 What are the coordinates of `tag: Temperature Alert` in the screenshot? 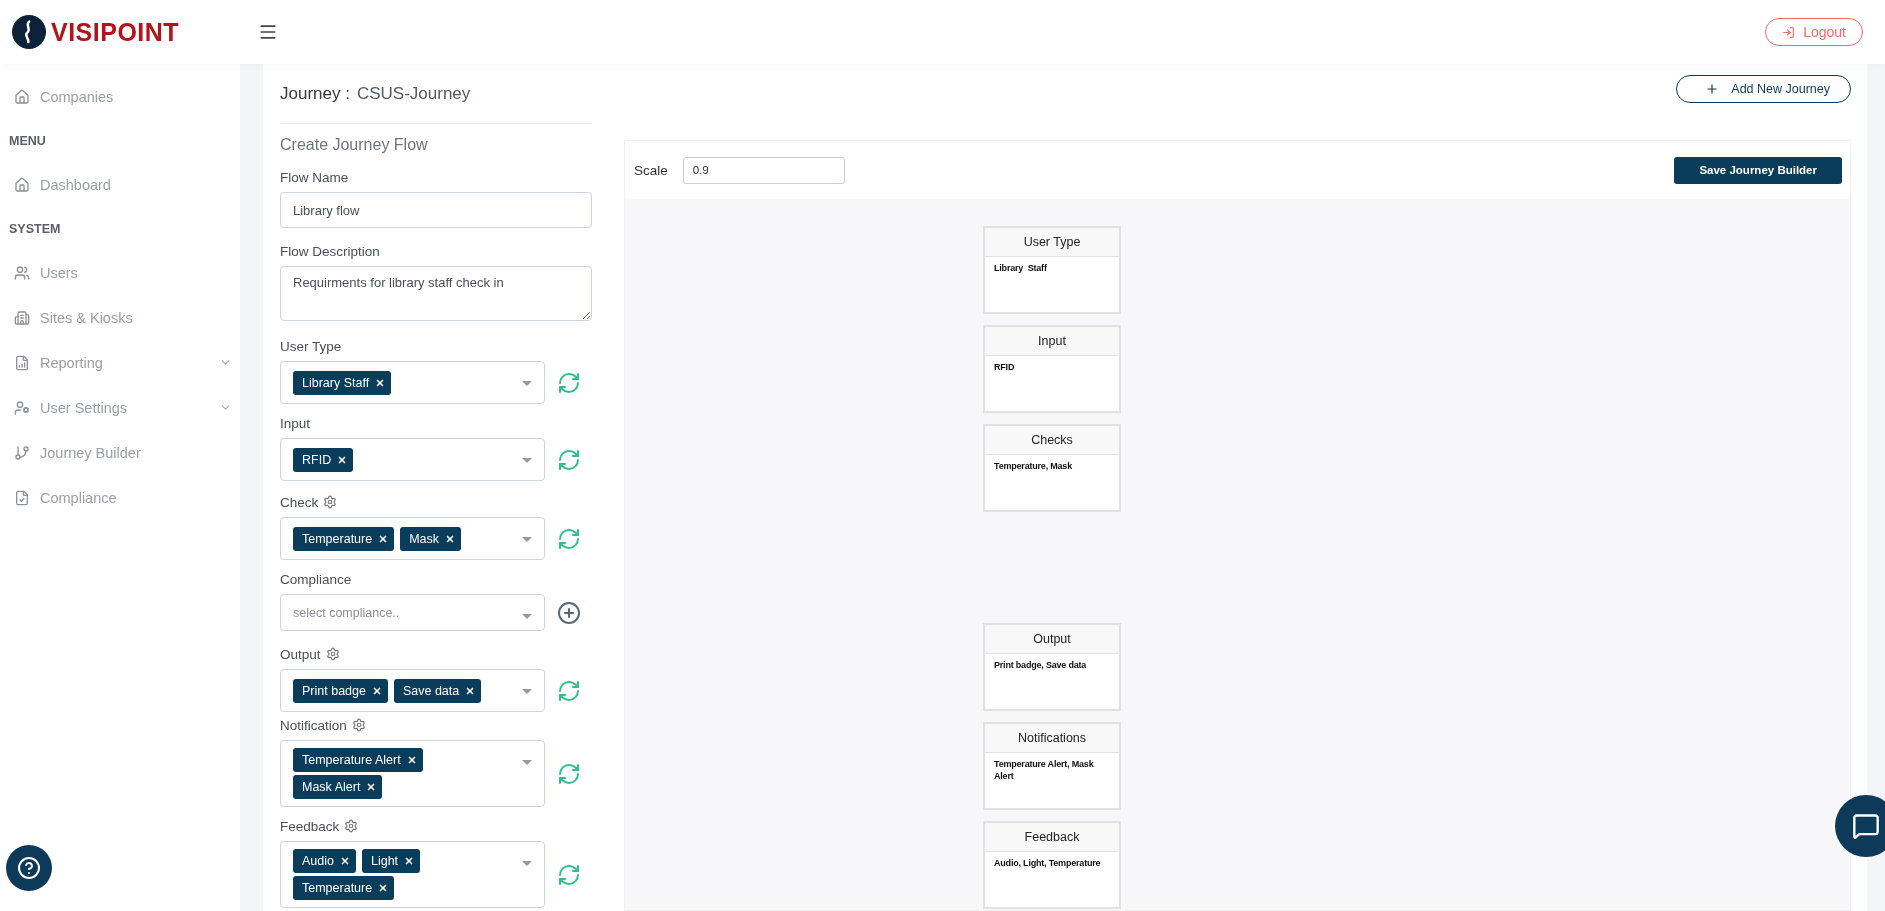 It's located at (358, 760).